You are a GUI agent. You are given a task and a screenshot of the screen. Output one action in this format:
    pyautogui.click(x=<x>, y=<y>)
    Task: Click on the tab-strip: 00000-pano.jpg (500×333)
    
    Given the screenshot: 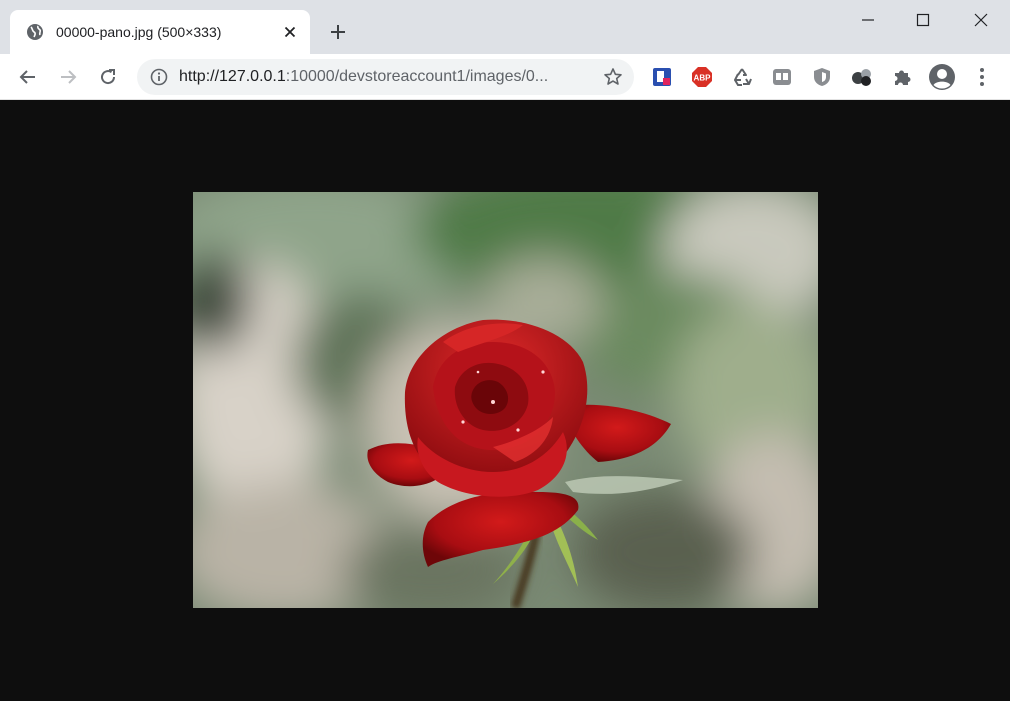 What is the action you would take?
    pyautogui.click(x=505, y=27)
    